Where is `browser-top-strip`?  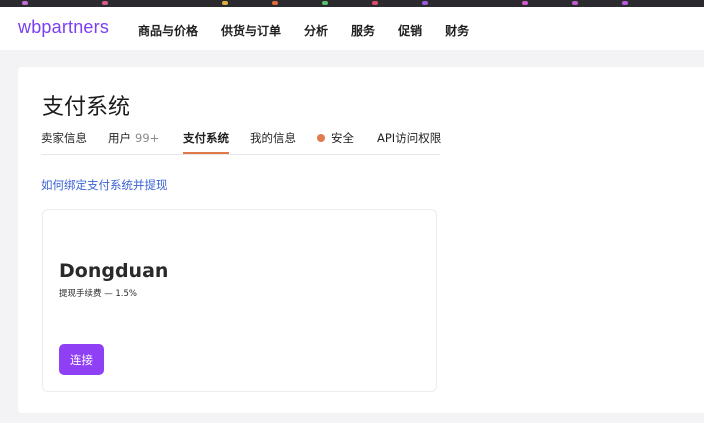
browser-top-strip is located at coordinates (352, 3).